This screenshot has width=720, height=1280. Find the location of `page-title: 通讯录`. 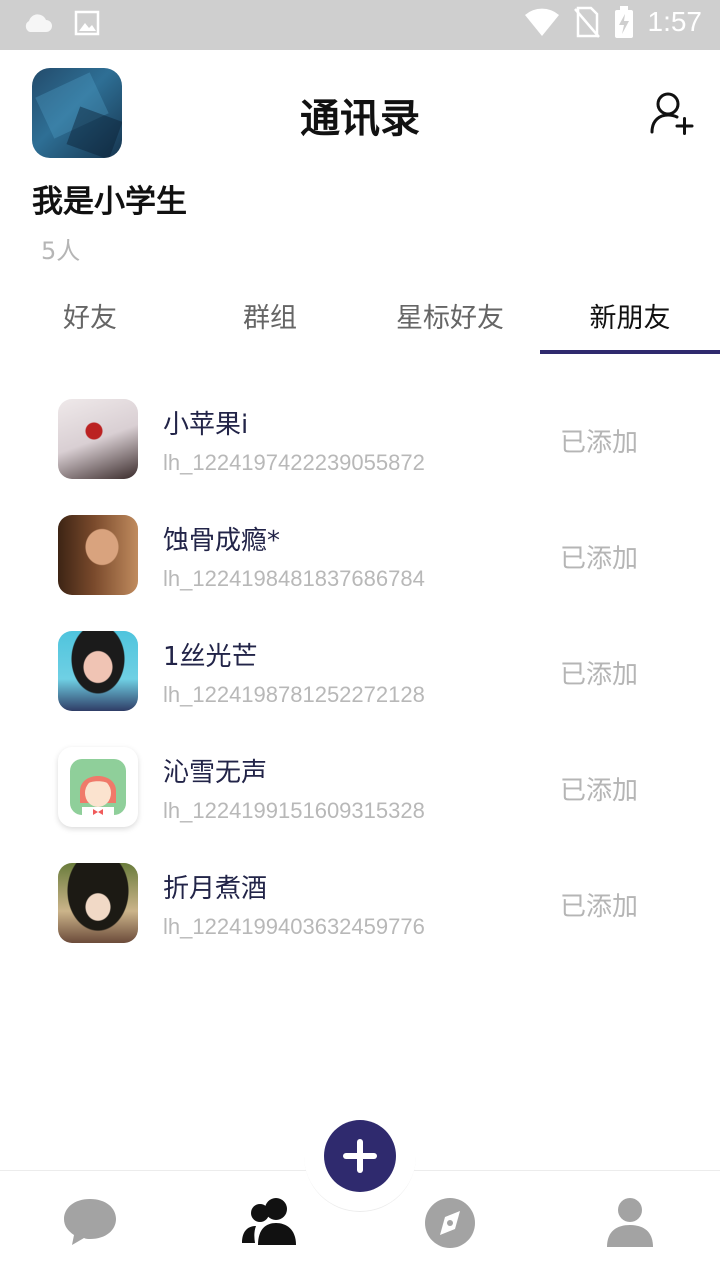

page-title: 通讯录 is located at coordinates (360, 119).